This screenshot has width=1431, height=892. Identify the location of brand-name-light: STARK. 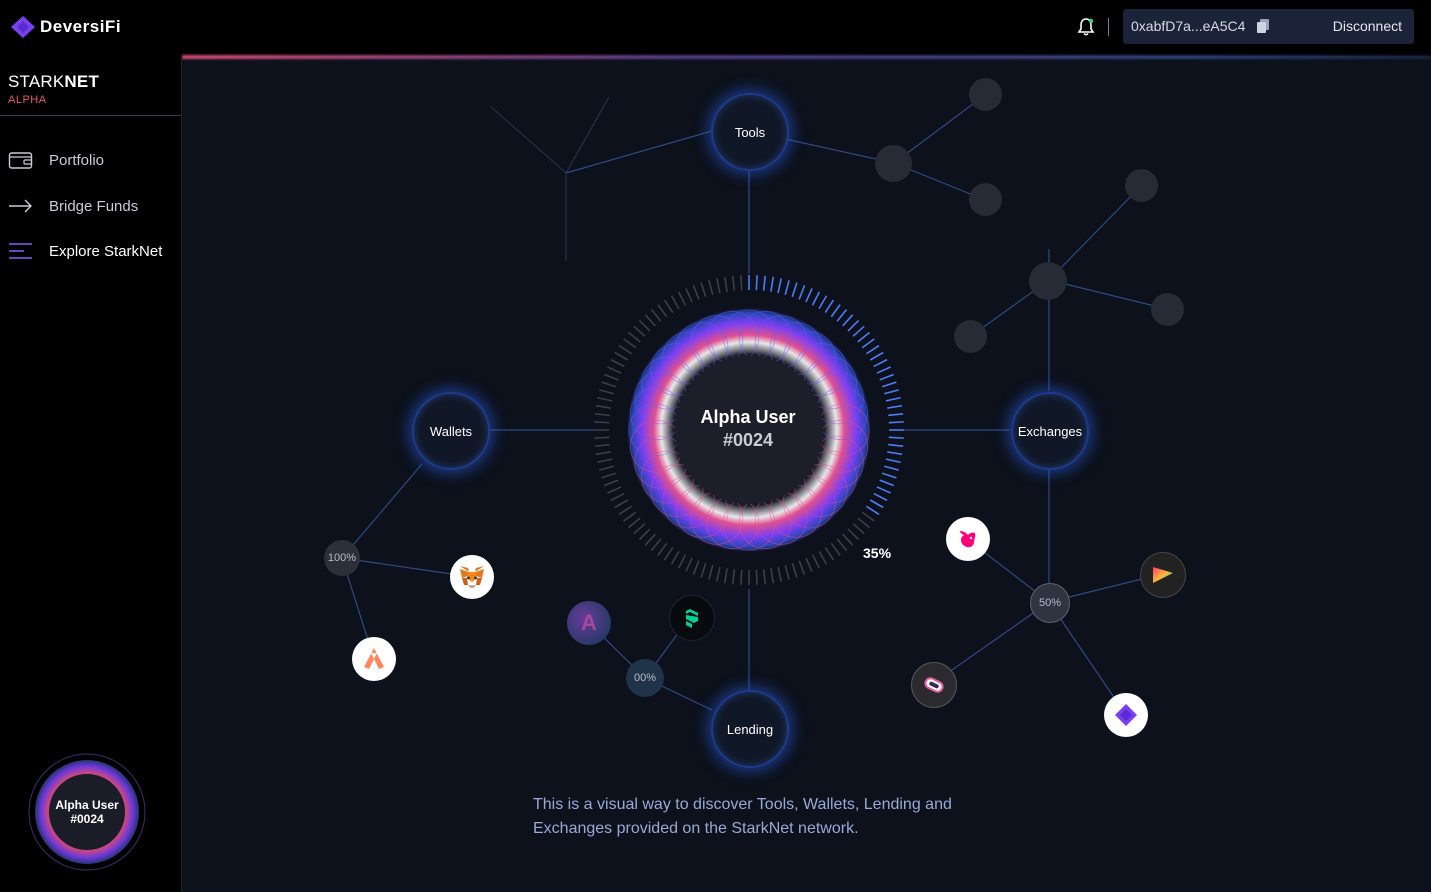
(36, 81).